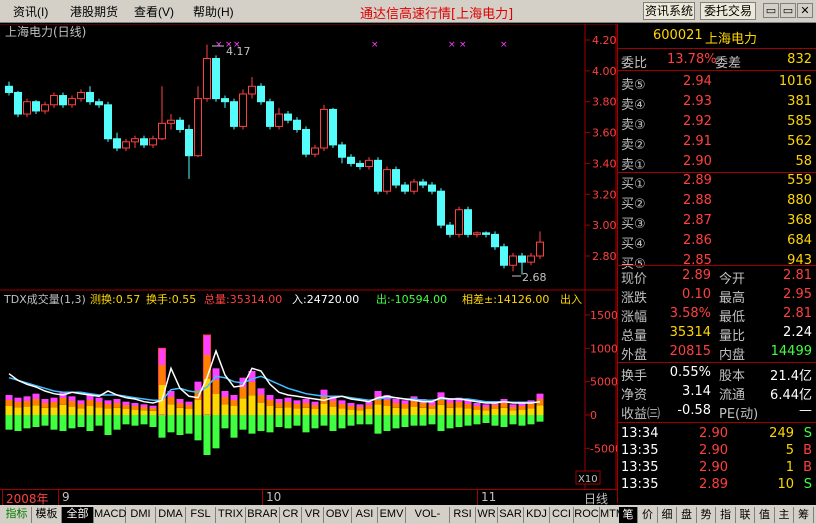 This screenshot has height=524, width=816. Describe the element at coordinates (648, 515) in the screenshot. I see `panel-tab: 价` at that location.